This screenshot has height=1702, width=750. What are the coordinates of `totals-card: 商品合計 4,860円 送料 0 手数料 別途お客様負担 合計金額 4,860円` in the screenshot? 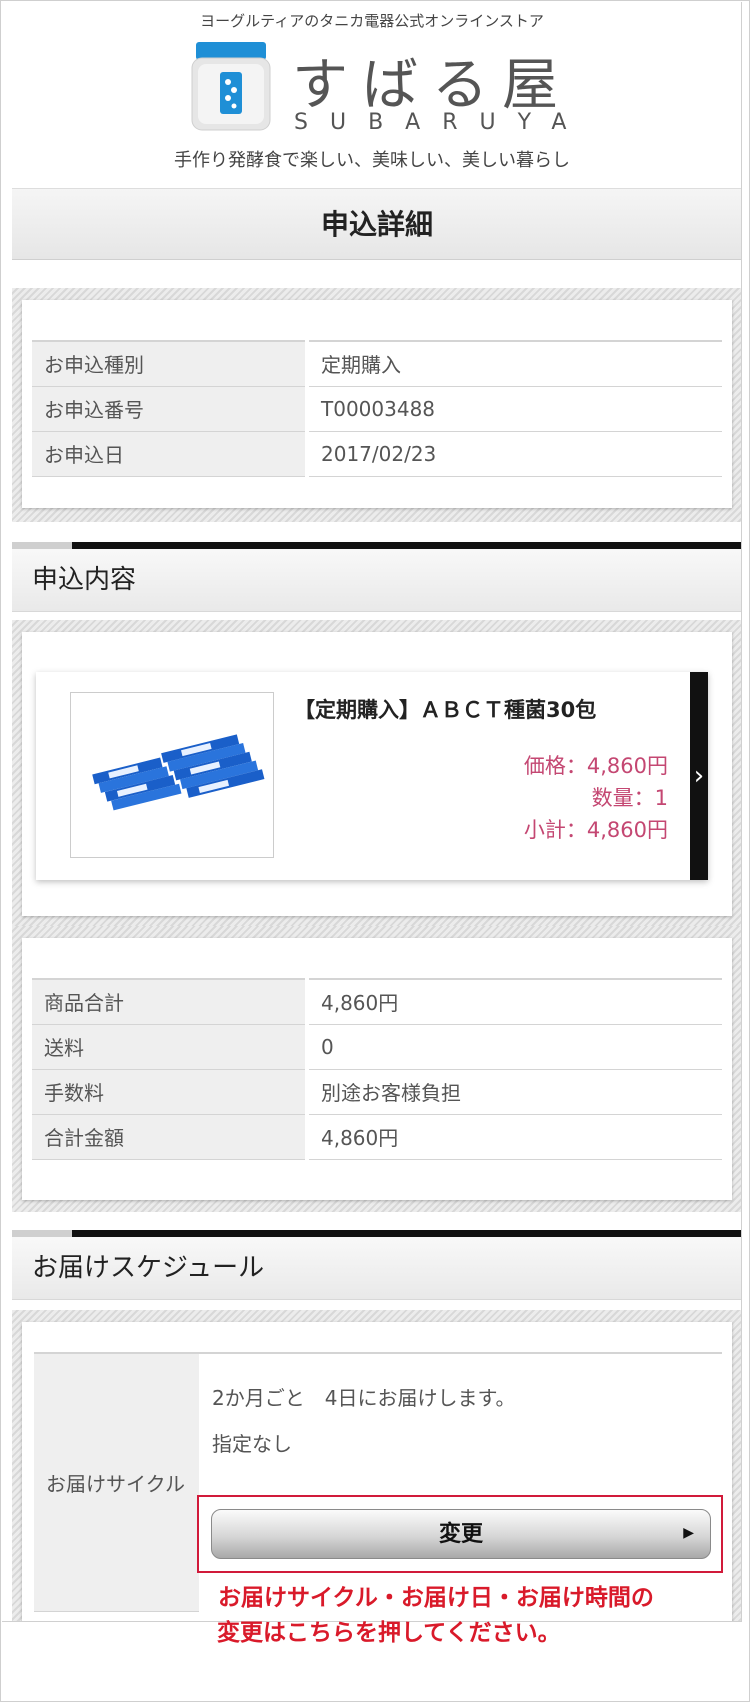 It's located at (377, 1069).